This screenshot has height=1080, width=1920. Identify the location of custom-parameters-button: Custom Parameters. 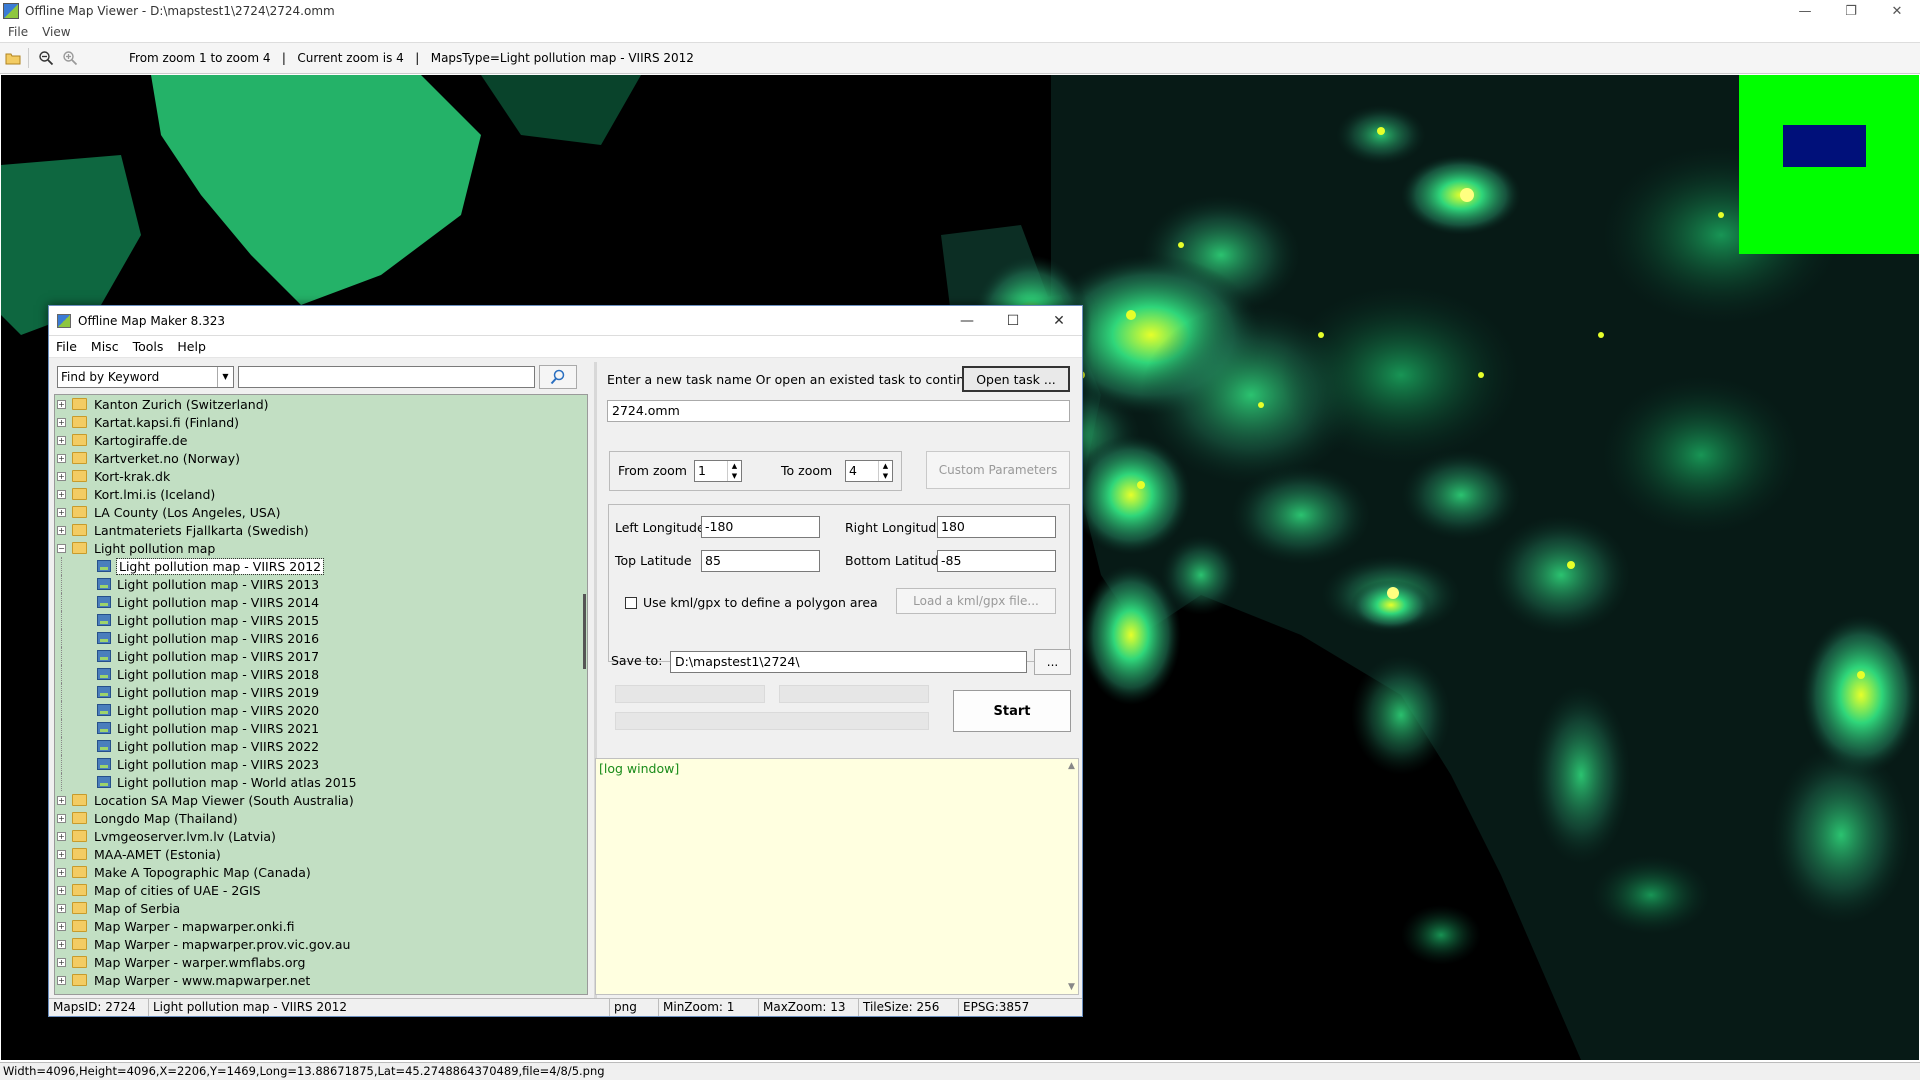
(998, 470).